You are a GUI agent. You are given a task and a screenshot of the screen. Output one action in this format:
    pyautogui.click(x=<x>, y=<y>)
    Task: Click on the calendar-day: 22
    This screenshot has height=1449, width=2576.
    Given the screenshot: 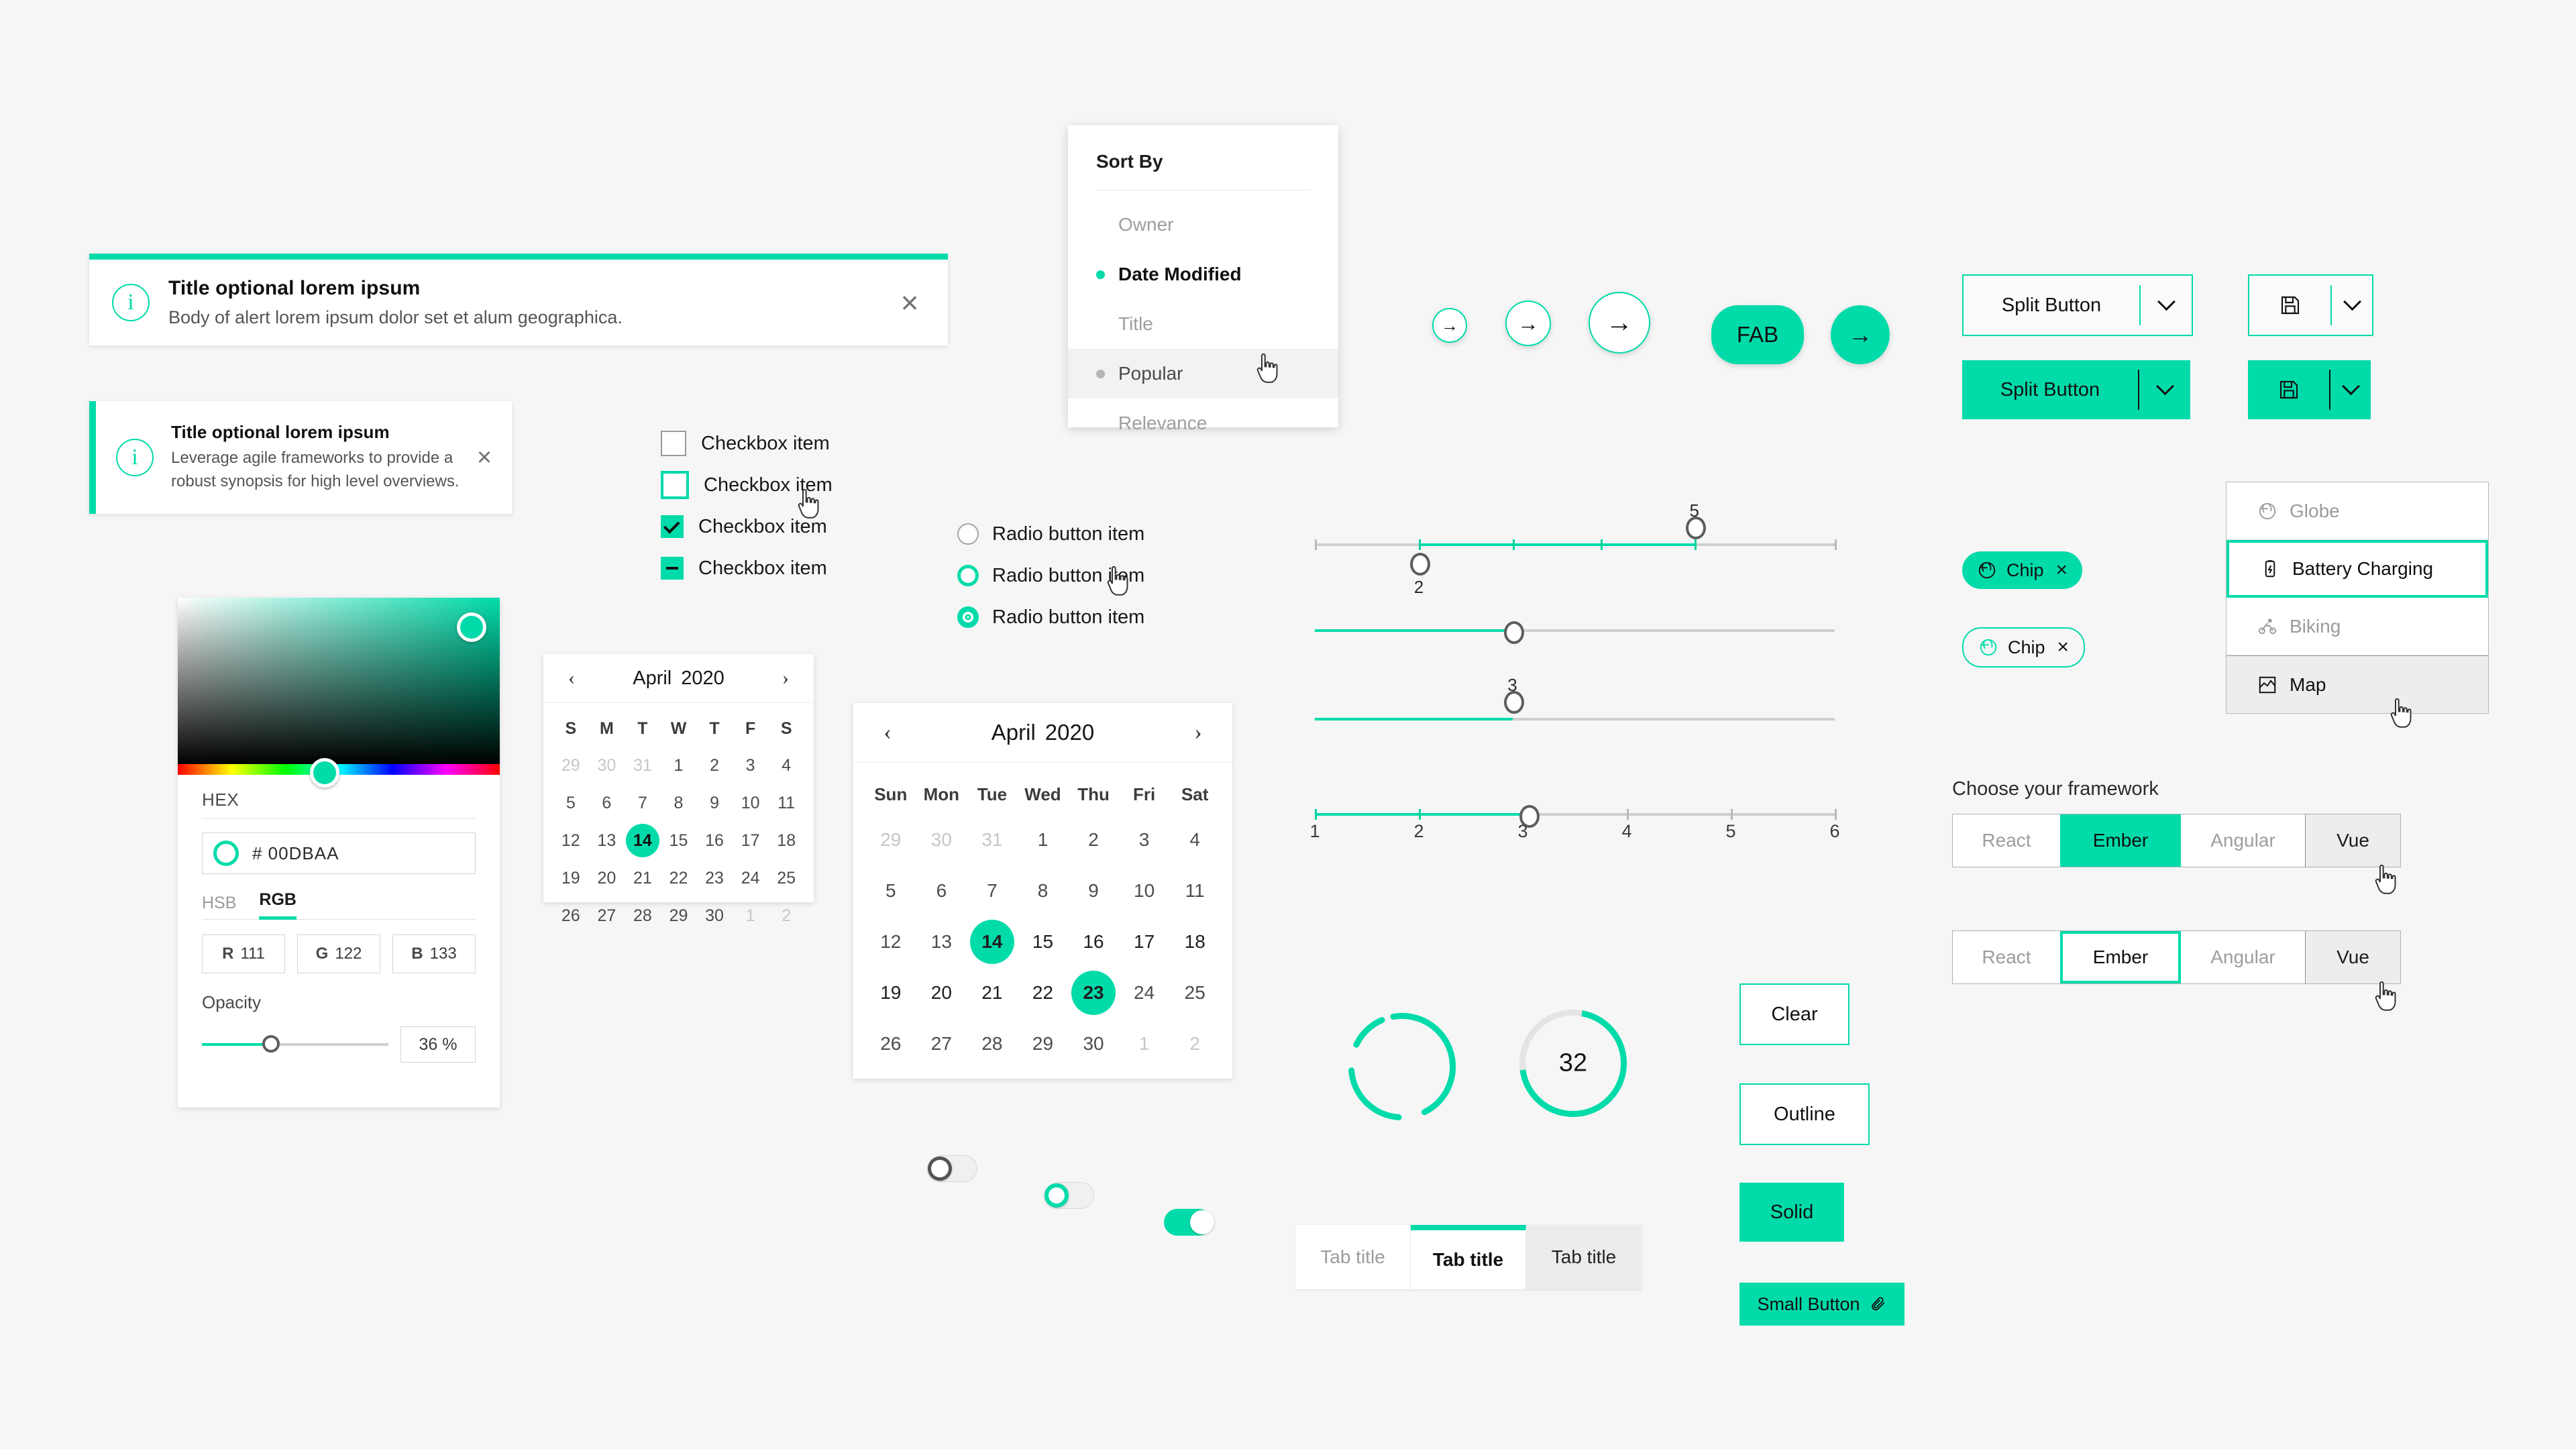 What is the action you would take?
    pyautogui.click(x=679, y=878)
    